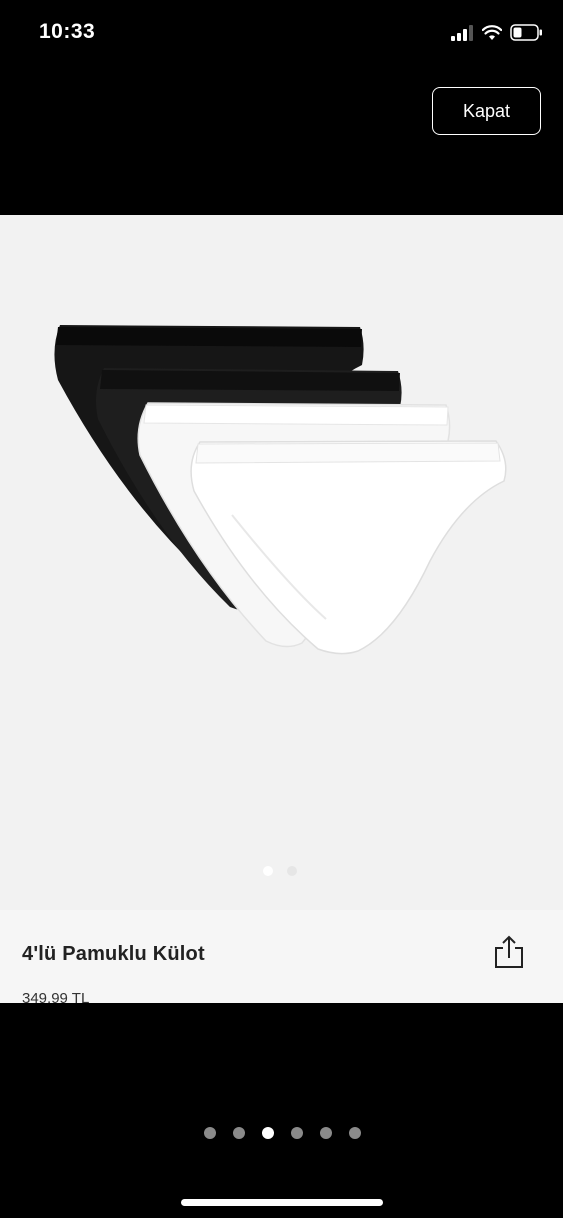 The width and height of the screenshot is (563, 1218). Describe the element at coordinates (509, 952) in the screenshot. I see `share-icon` at that location.